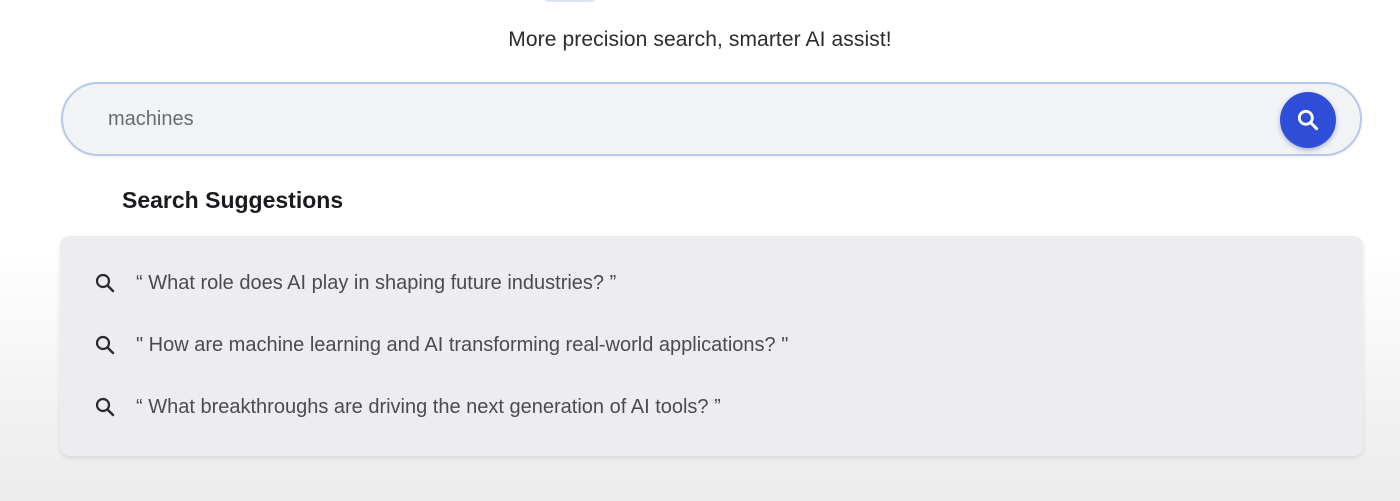 The image size is (1400, 501). I want to click on search-button, so click(1308, 120).